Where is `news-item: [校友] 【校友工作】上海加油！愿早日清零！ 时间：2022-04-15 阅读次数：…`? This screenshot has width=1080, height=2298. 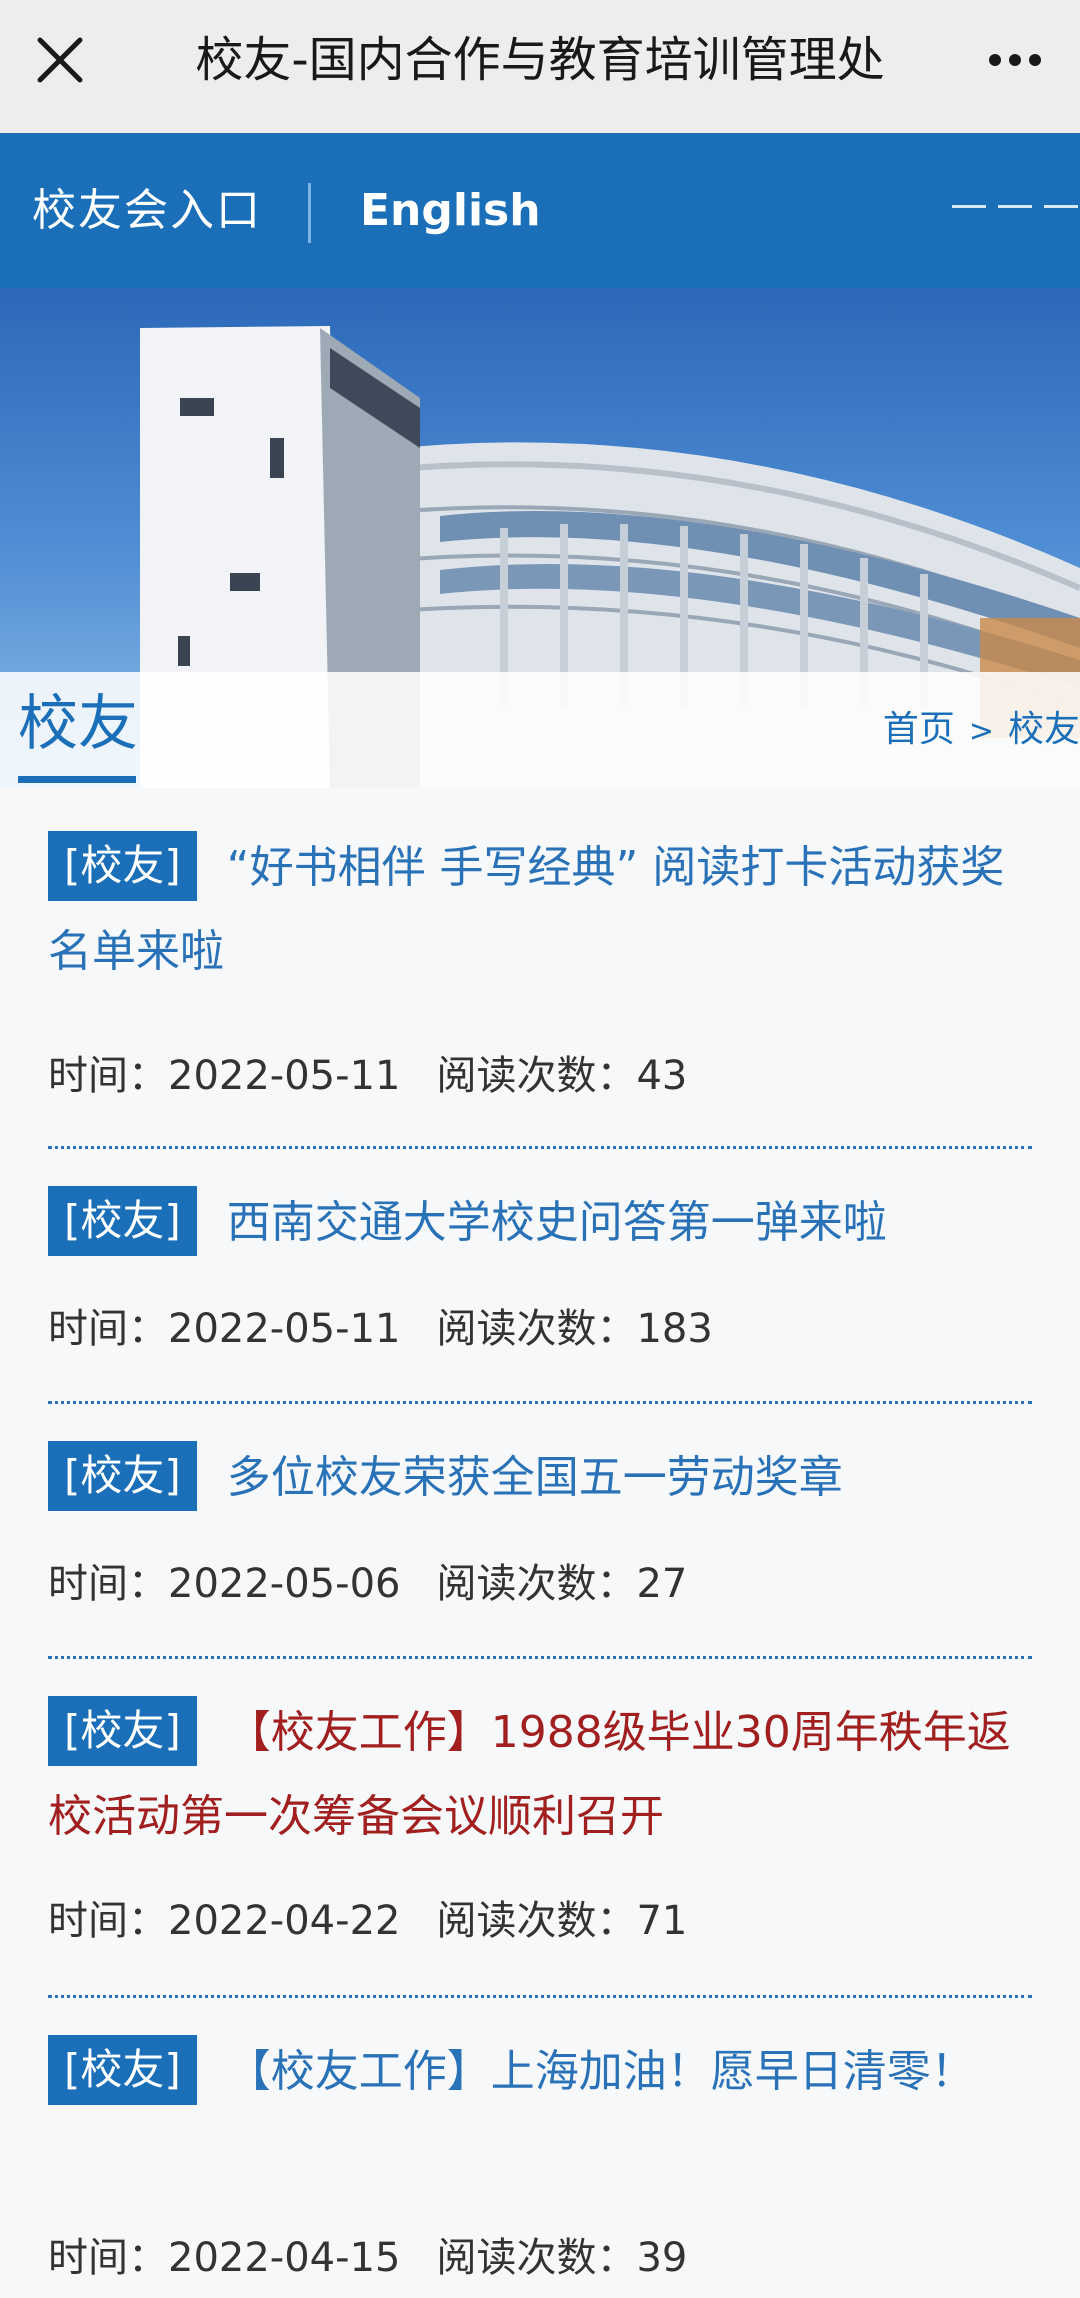 news-item: [校友] 【校友工作】上海加油！愿早日清零！ 时间：2022-04-15 阅读次数：… is located at coordinates (540, 2148).